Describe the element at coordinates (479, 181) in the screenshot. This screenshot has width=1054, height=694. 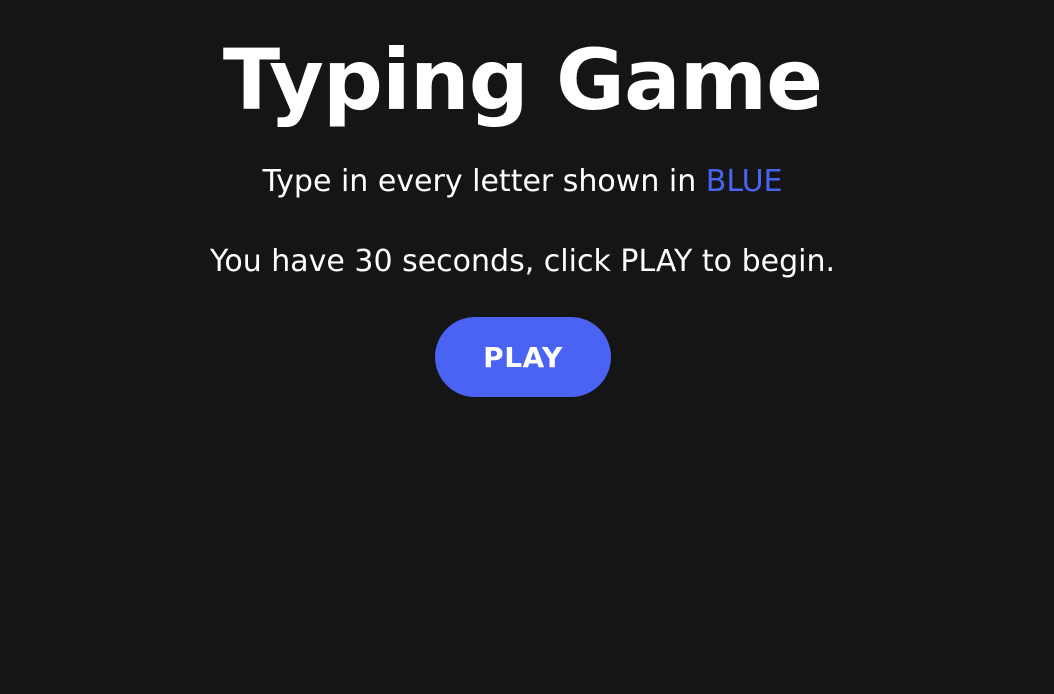
I see `instruction-text: Type in every letter shown in` at that location.